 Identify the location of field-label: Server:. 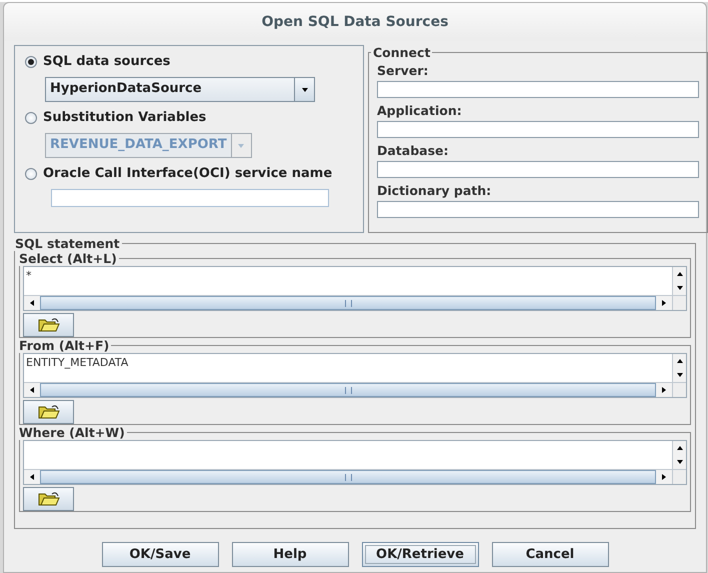
(403, 70).